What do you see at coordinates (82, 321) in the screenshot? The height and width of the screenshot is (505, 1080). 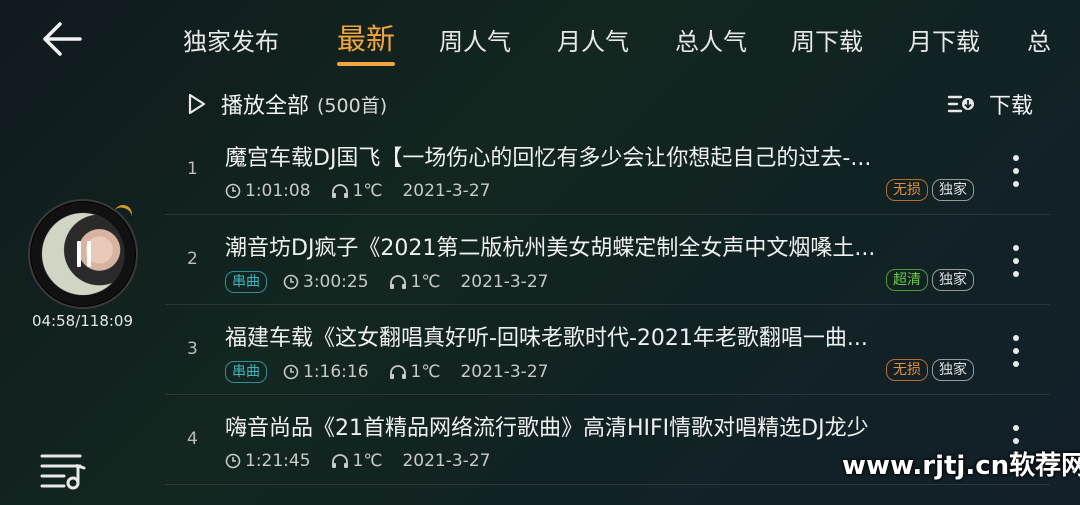 I see `playback-time: 04:58/118:09` at bounding box center [82, 321].